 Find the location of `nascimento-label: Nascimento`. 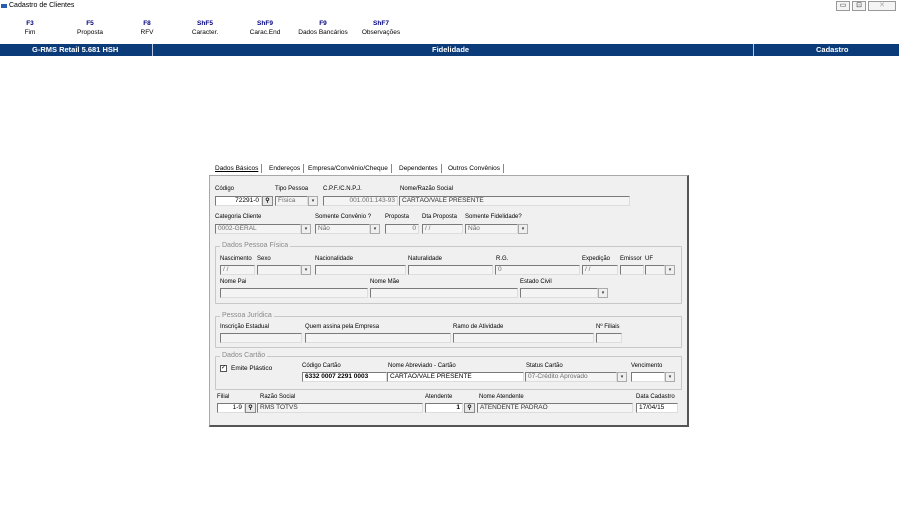

nascimento-label: Nascimento is located at coordinates (236, 259).